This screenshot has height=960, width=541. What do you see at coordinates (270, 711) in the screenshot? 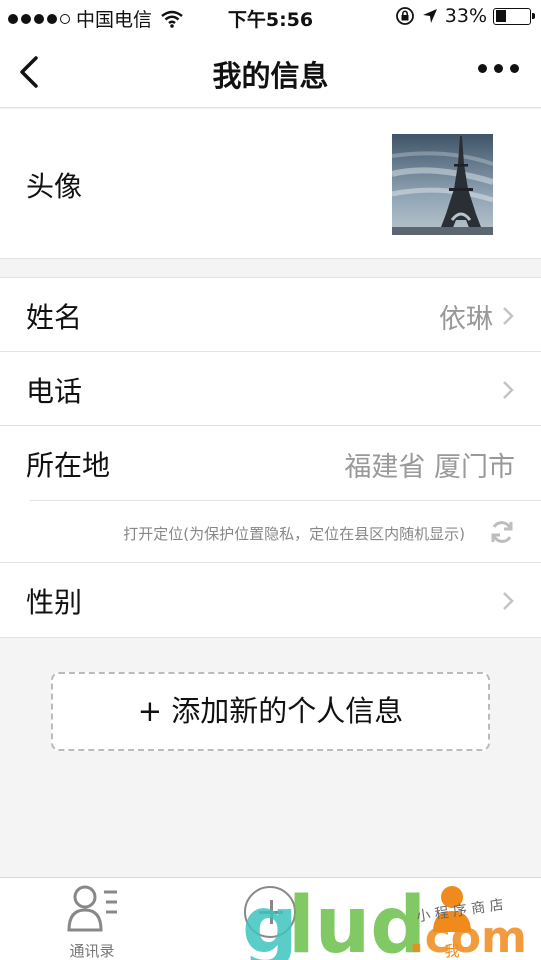
I see `add-info-button: + 添加新的个人信息` at bounding box center [270, 711].